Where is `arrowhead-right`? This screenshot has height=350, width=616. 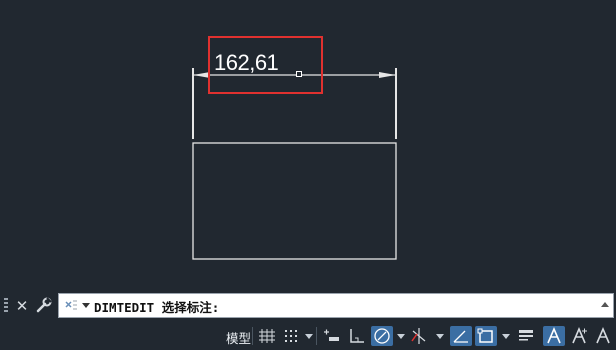
arrowhead-right is located at coordinates (387, 75).